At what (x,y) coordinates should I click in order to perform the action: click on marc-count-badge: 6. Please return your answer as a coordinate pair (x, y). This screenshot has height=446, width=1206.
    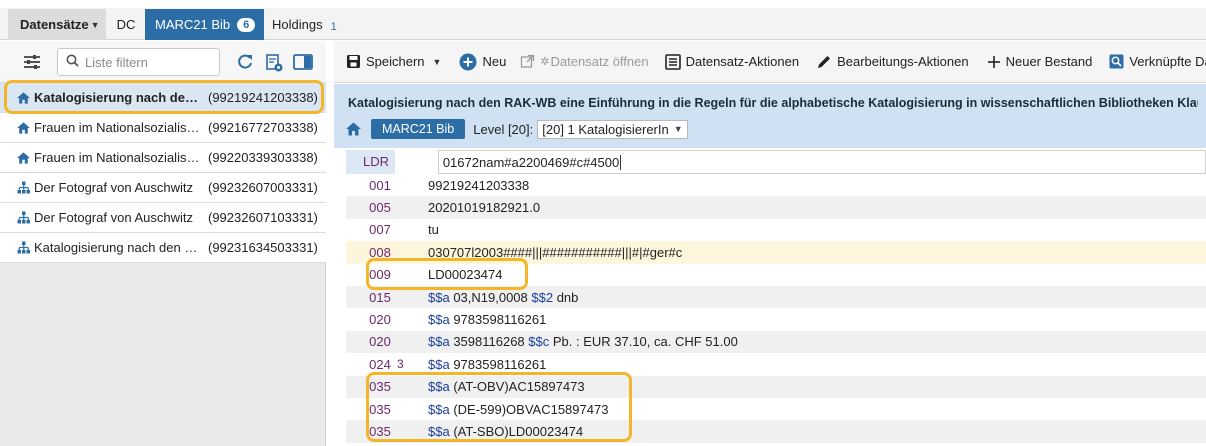
    Looking at the image, I should click on (246, 24).